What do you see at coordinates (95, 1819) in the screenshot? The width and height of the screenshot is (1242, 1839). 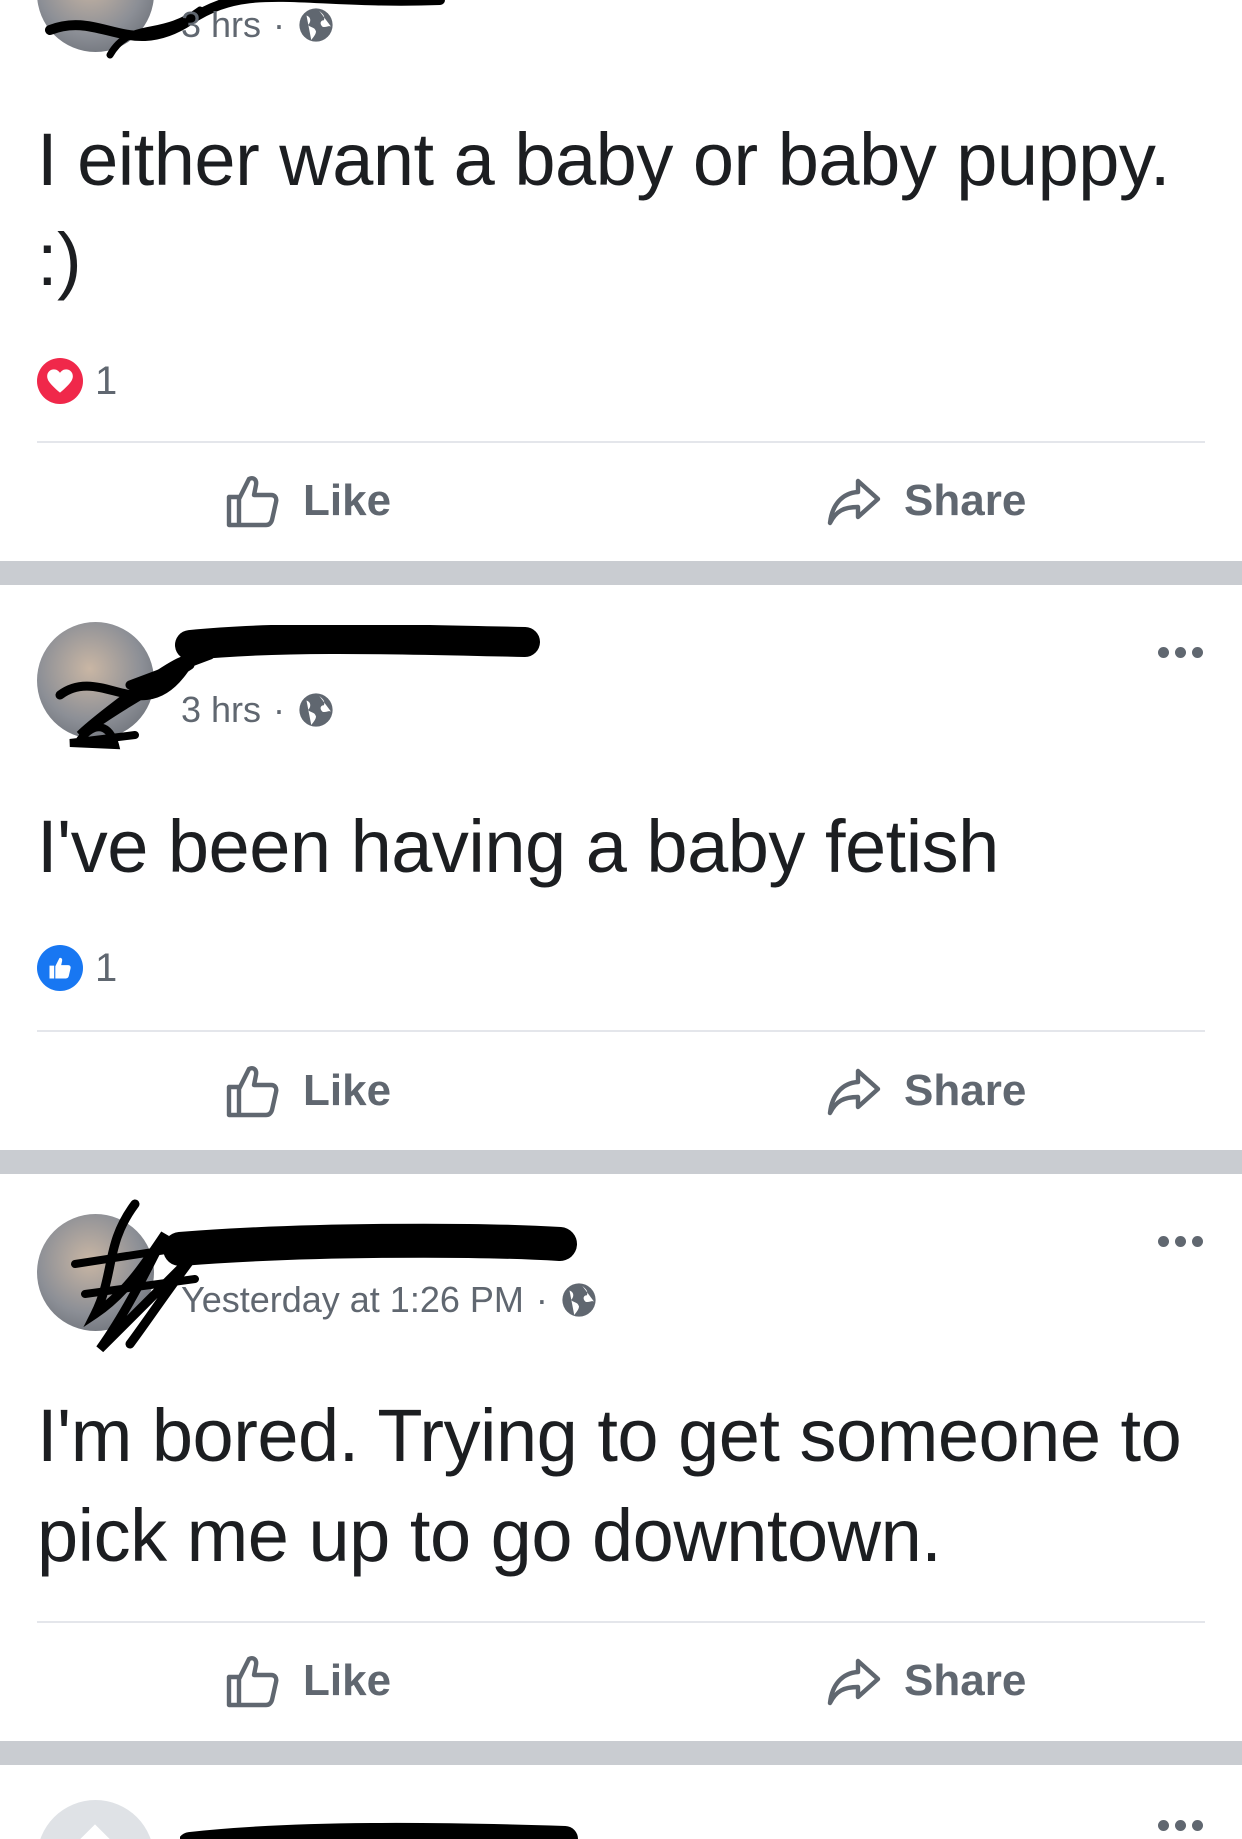 I see `avatar` at bounding box center [95, 1819].